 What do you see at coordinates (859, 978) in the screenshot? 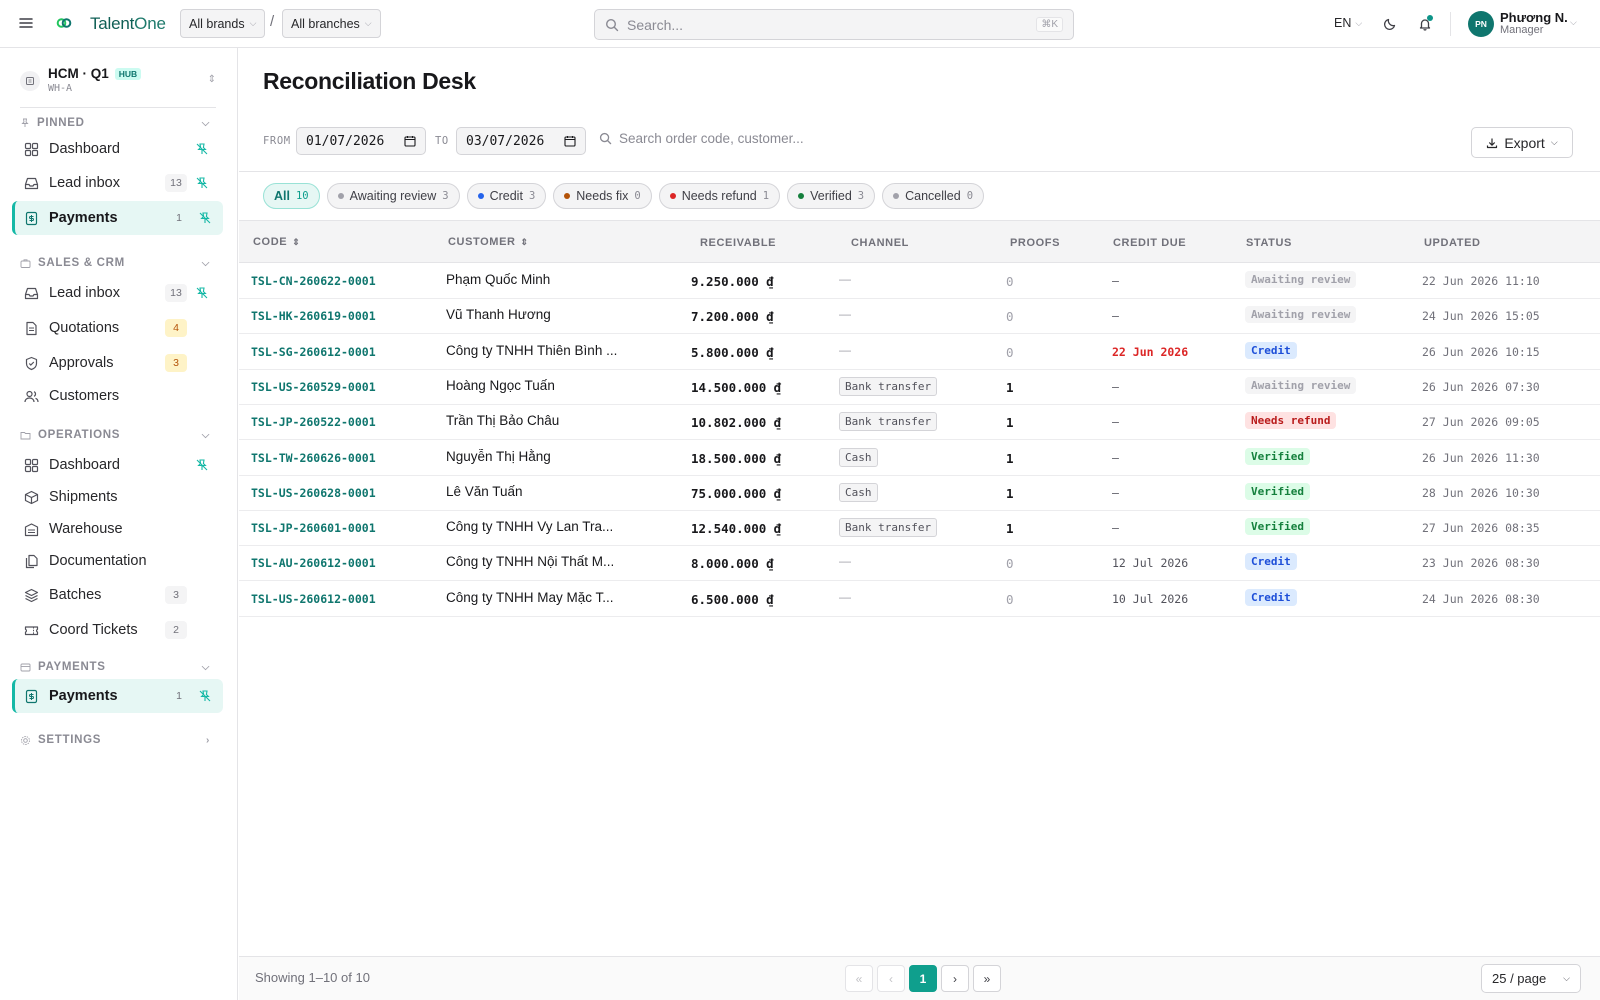
I see `first-page-button: «` at bounding box center [859, 978].